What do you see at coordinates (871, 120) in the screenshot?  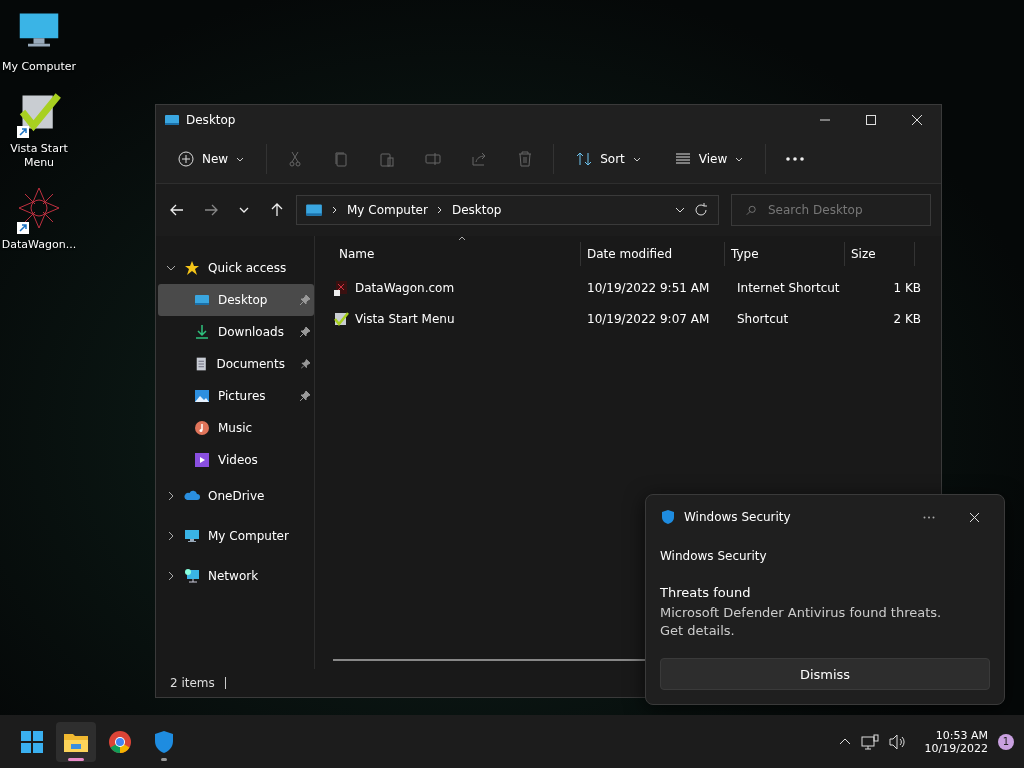 I see `maximize-icon` at bounding box center [871, 120].